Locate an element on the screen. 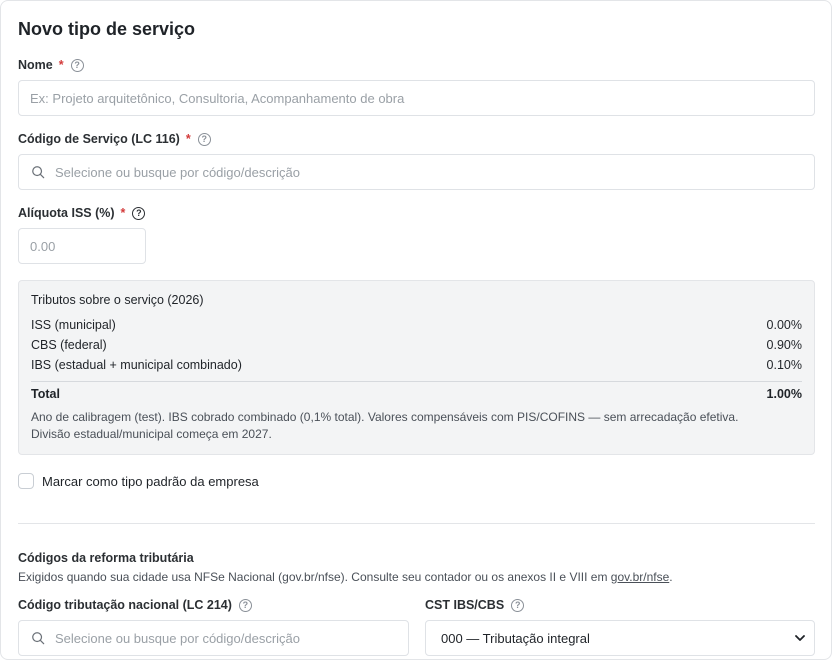  tax-row-value: 0.00% is located at coordinates (784, 325).